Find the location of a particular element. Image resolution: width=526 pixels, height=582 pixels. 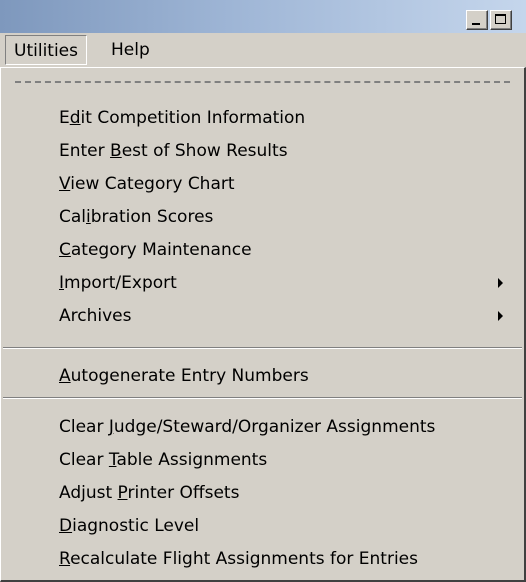

window-controls is located at coordinates (489, 20).